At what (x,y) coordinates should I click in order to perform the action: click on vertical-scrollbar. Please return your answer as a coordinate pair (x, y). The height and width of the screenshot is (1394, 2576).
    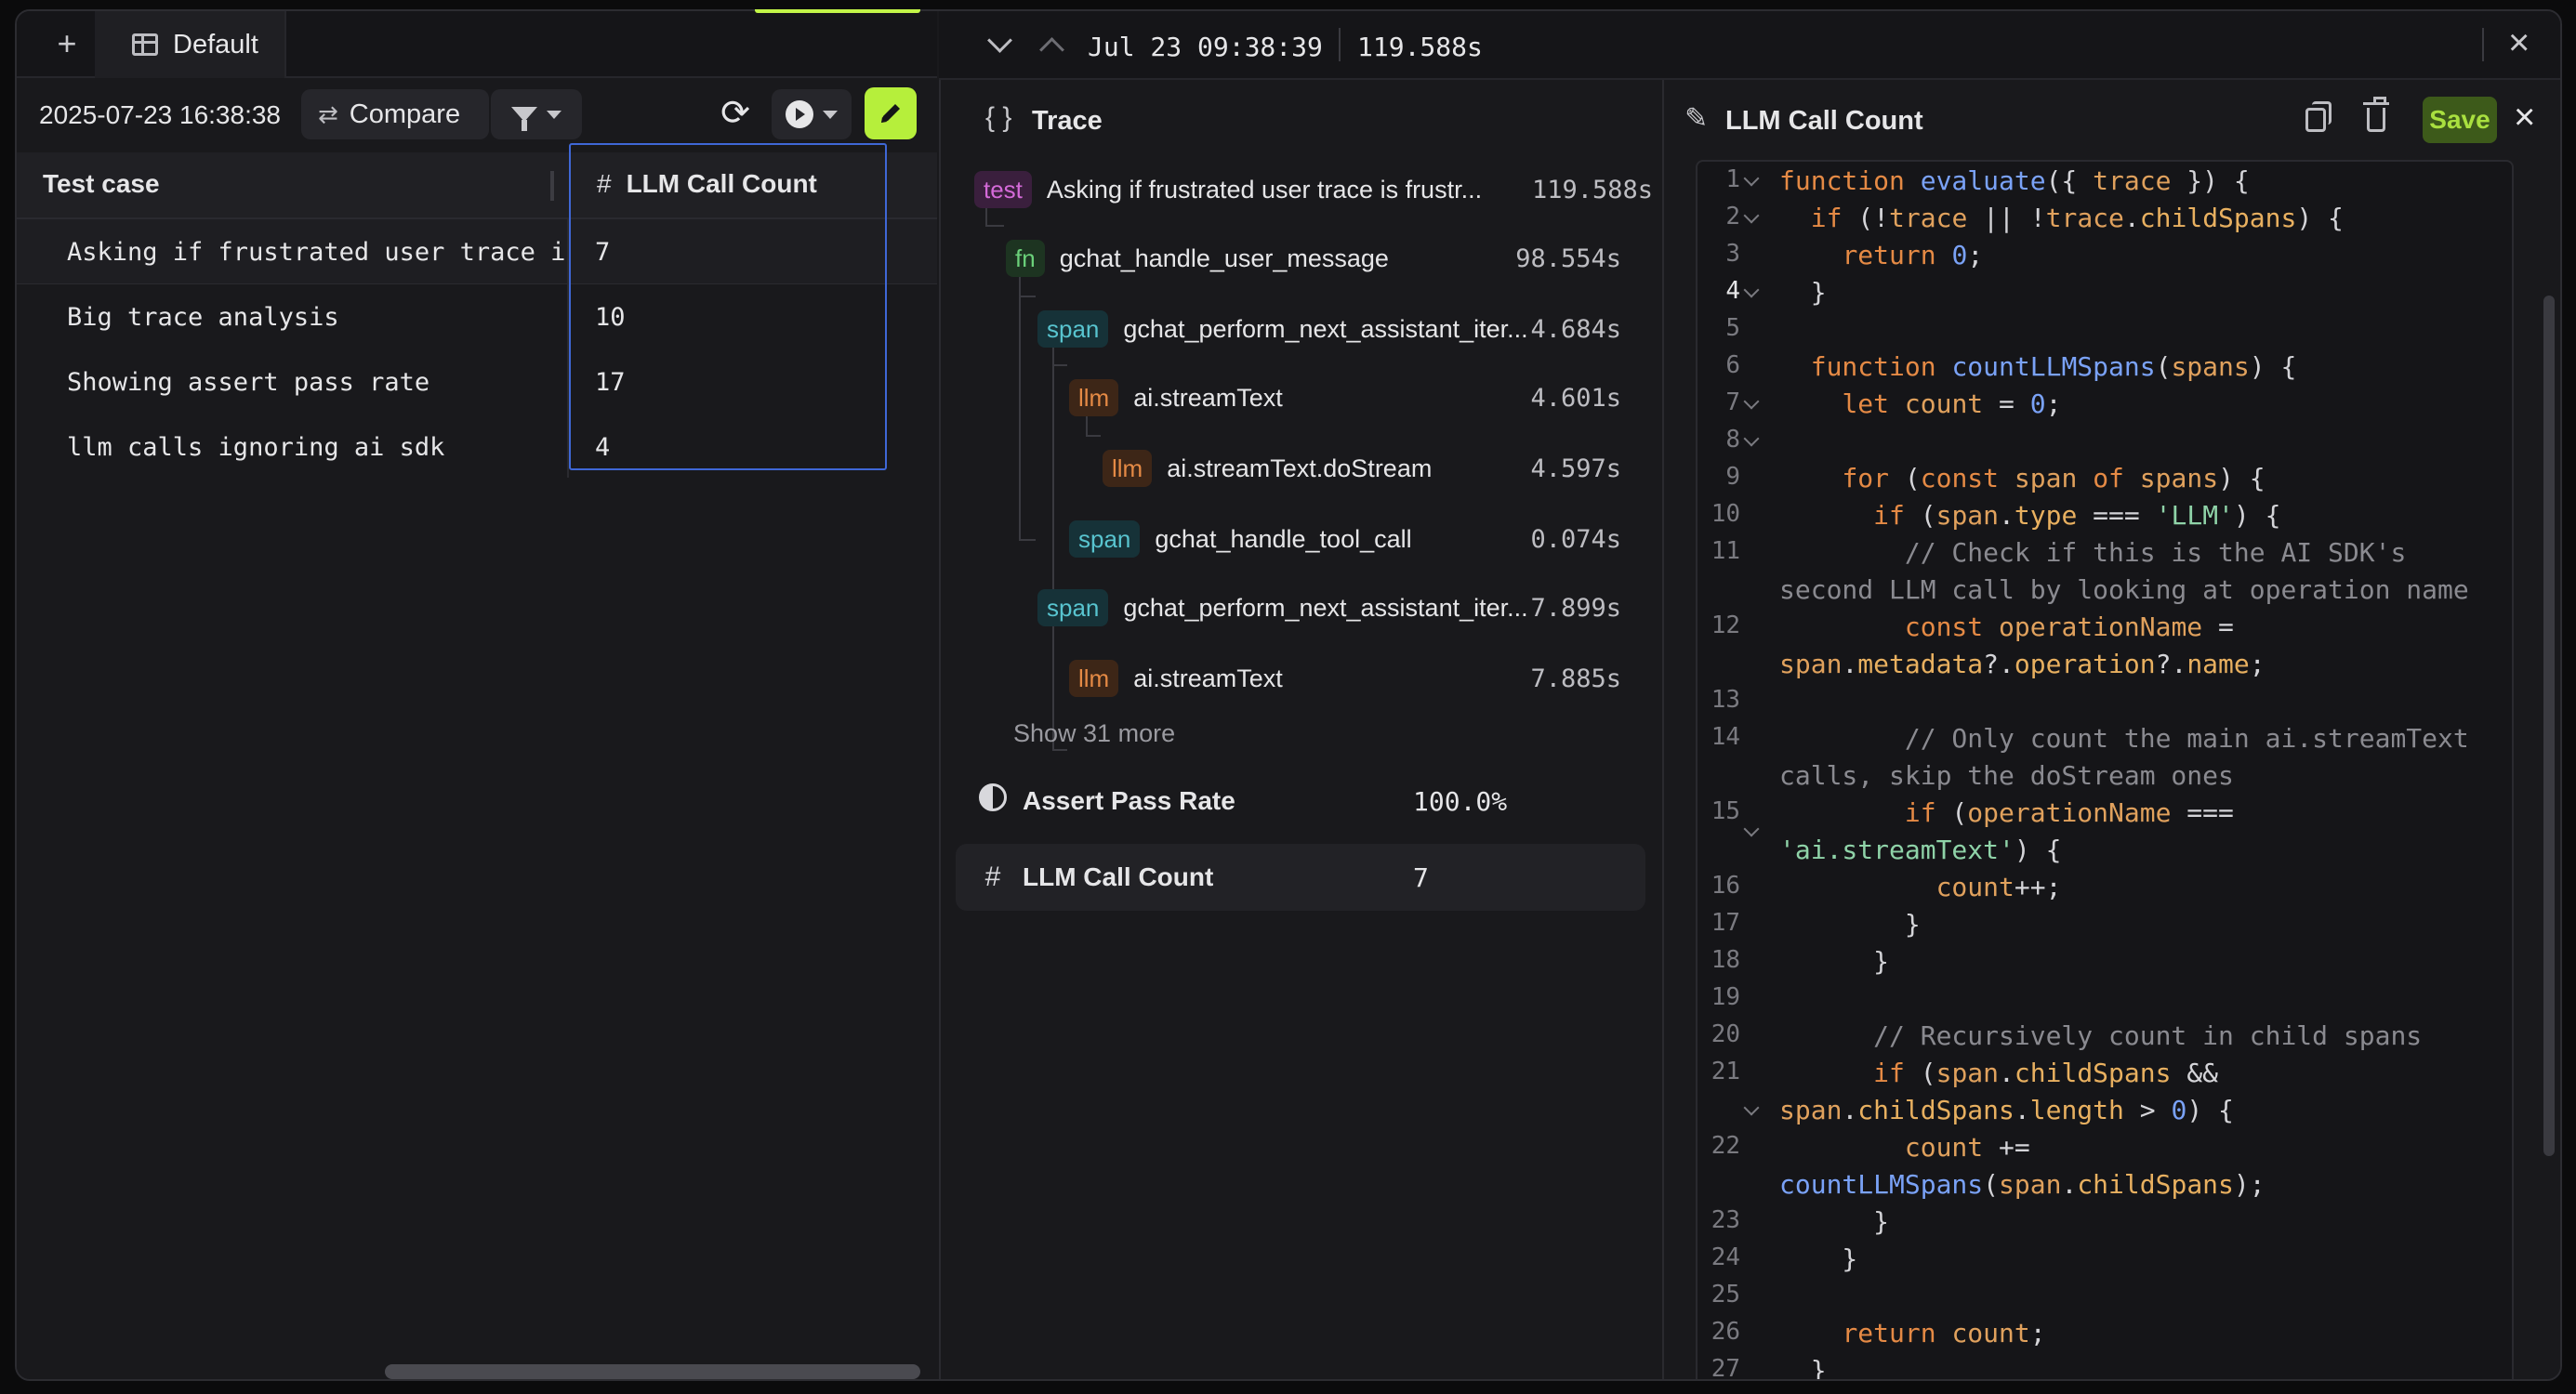
    Looking at the image, I should click on (2549, 726).